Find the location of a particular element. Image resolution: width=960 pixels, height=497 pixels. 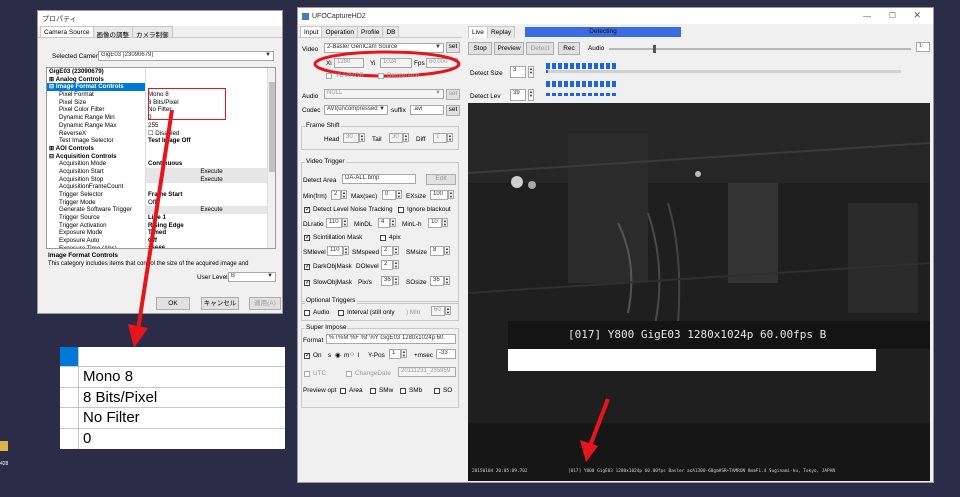

changedate-field: 20111231_235959 is located at coordinates (427, 372).